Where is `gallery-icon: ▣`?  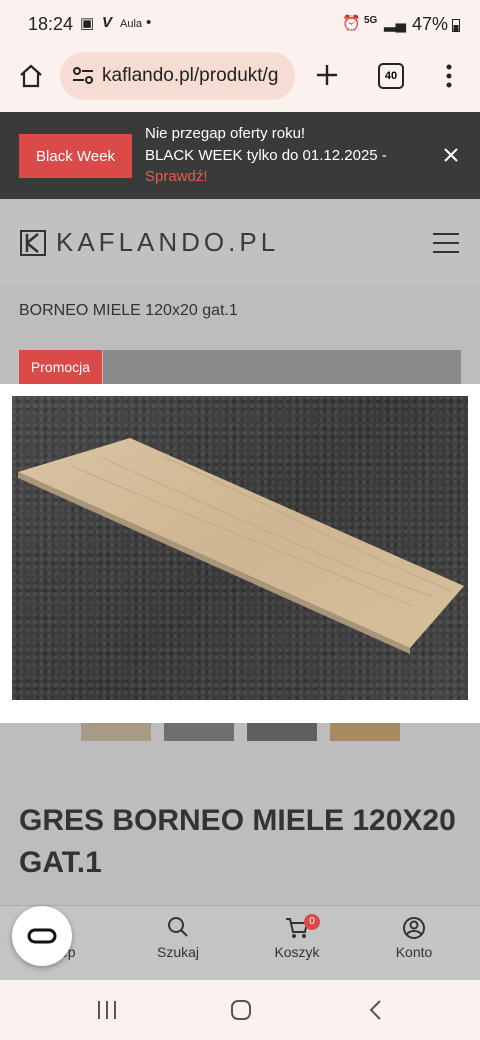 gallery-icon: ▣ is located at coordinates (87, 23).